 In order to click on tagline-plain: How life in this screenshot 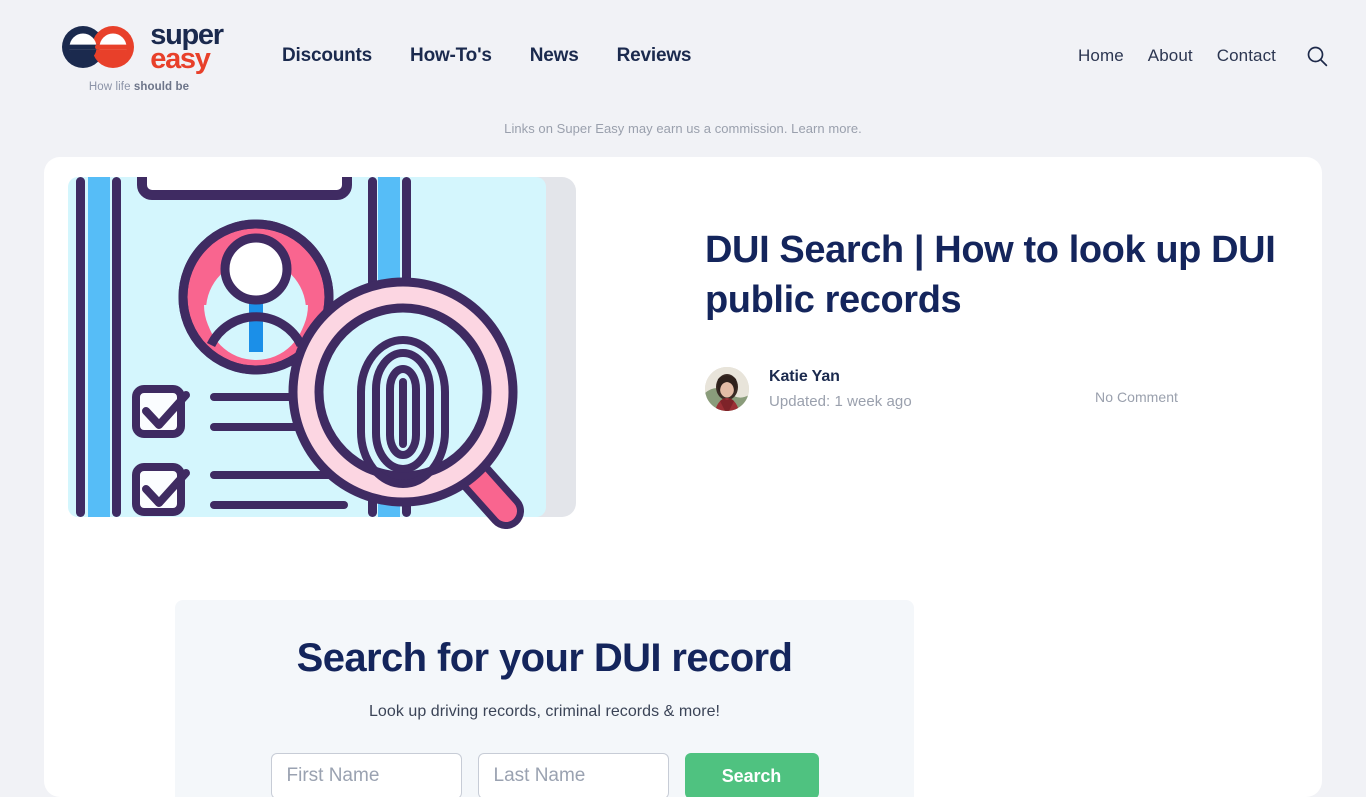, I will do `click(111, 87)`.